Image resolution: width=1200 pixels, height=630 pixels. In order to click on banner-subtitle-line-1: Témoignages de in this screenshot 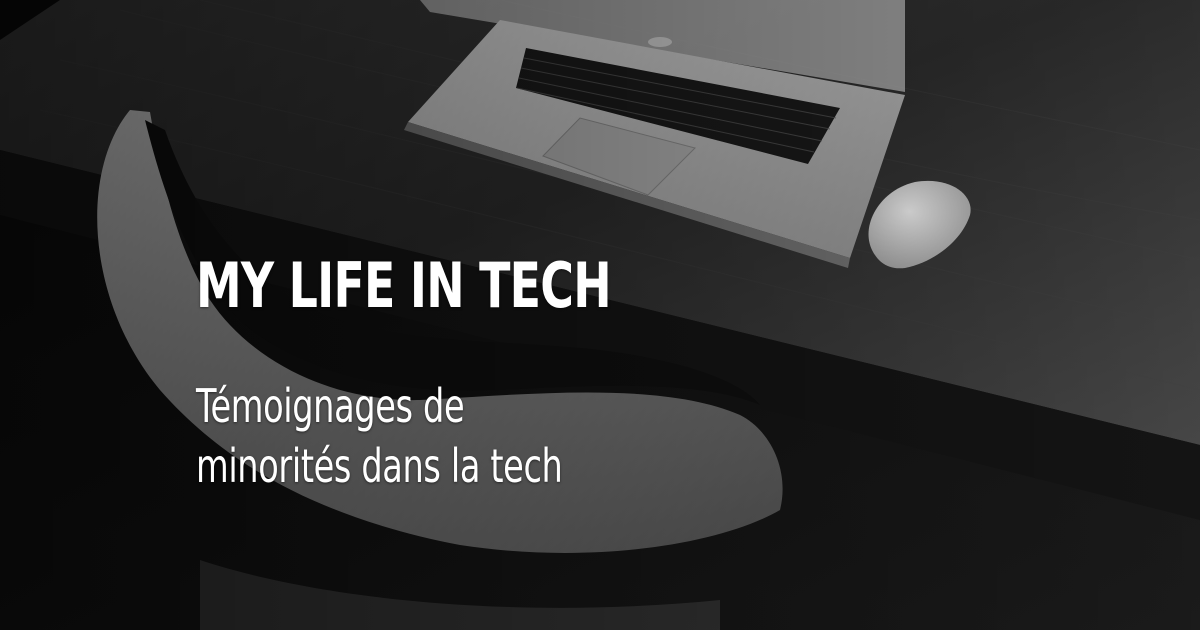, I will do `click(330, 406)`.